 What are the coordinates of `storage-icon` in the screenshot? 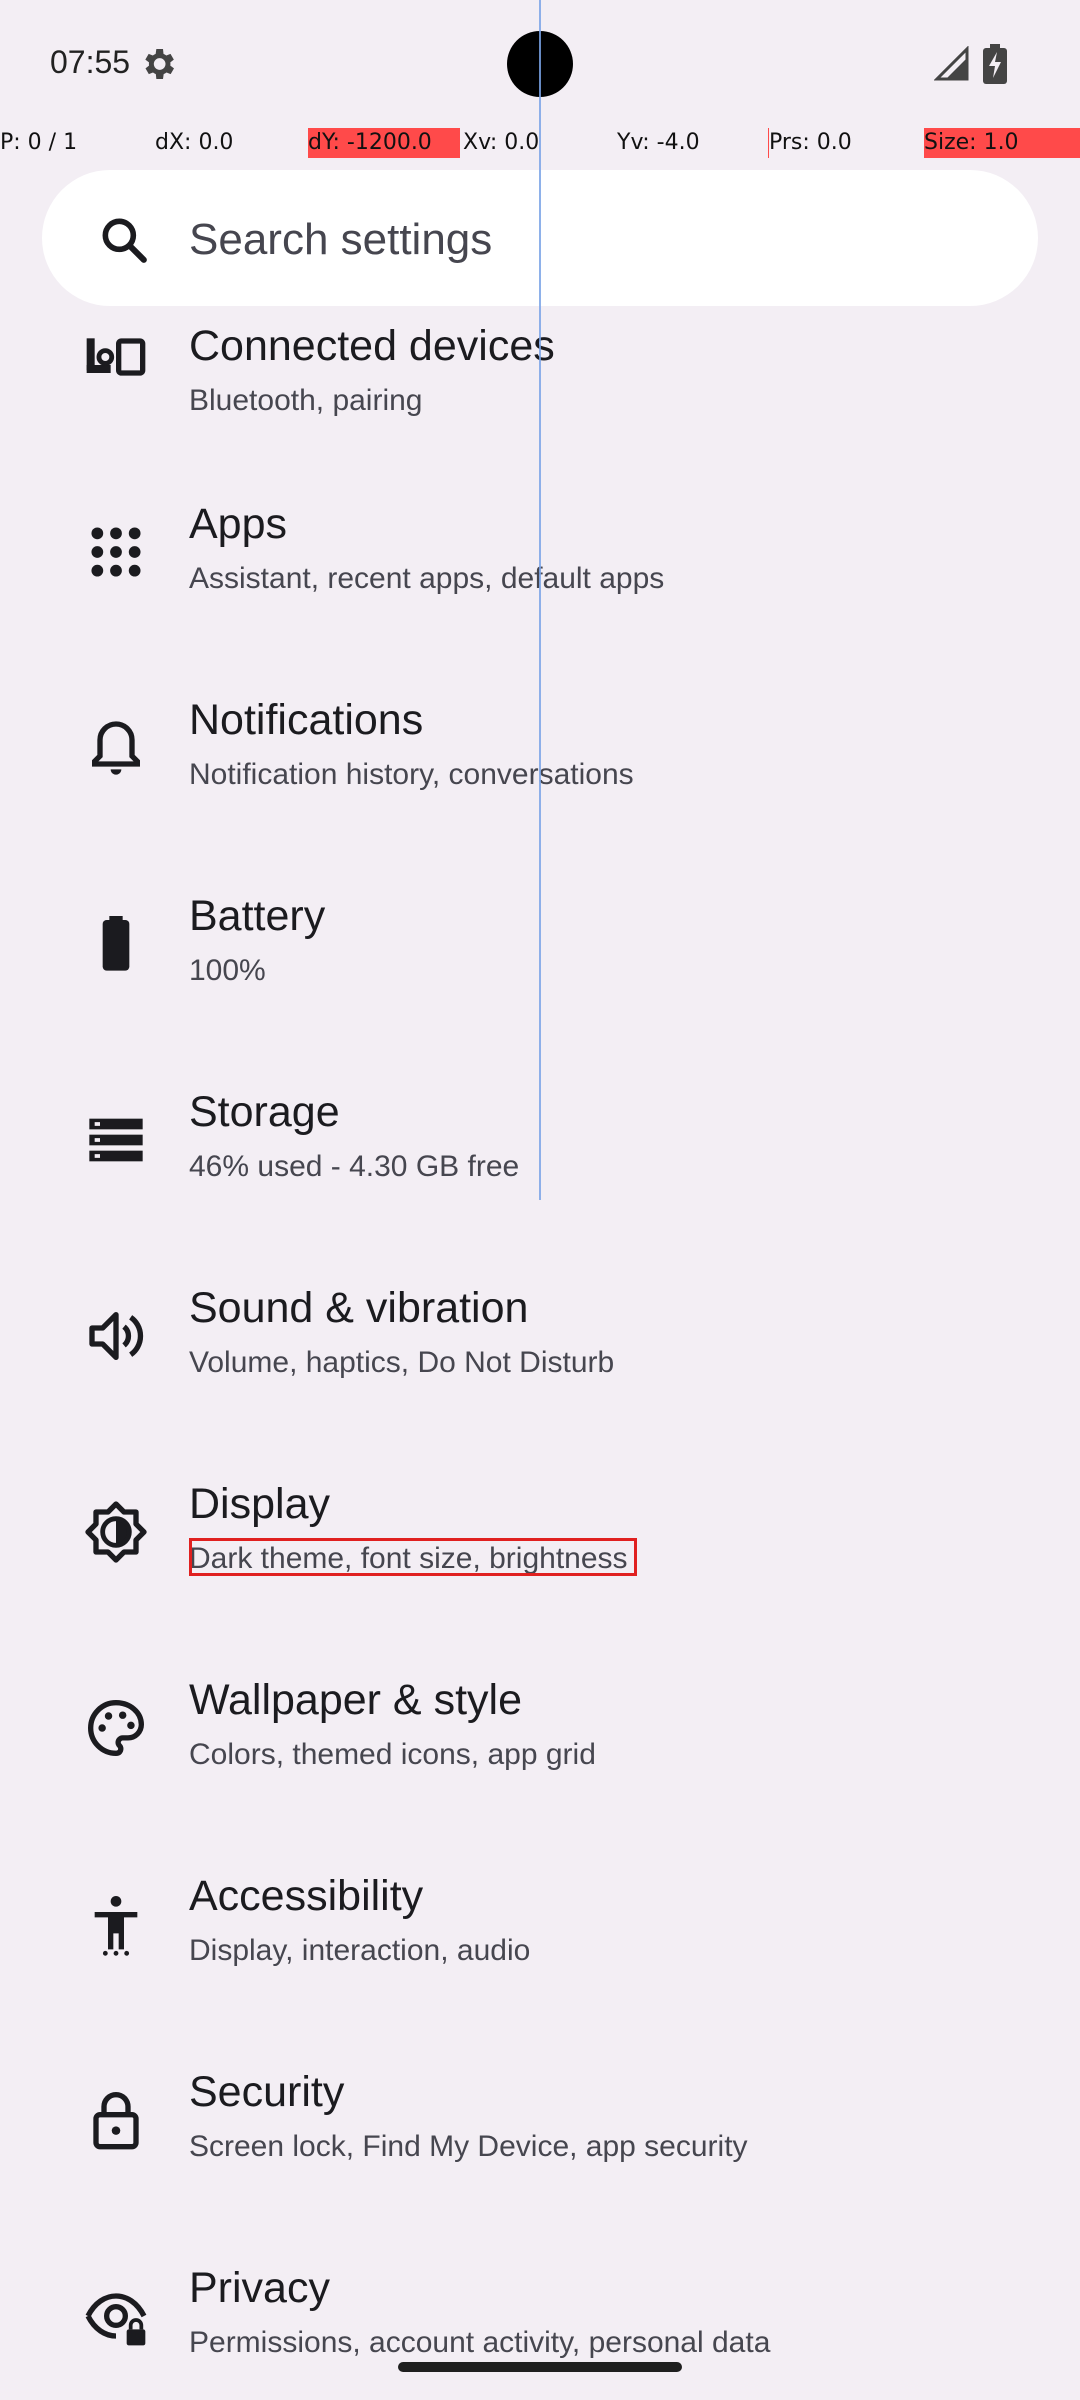 It's located at (116, 1140).